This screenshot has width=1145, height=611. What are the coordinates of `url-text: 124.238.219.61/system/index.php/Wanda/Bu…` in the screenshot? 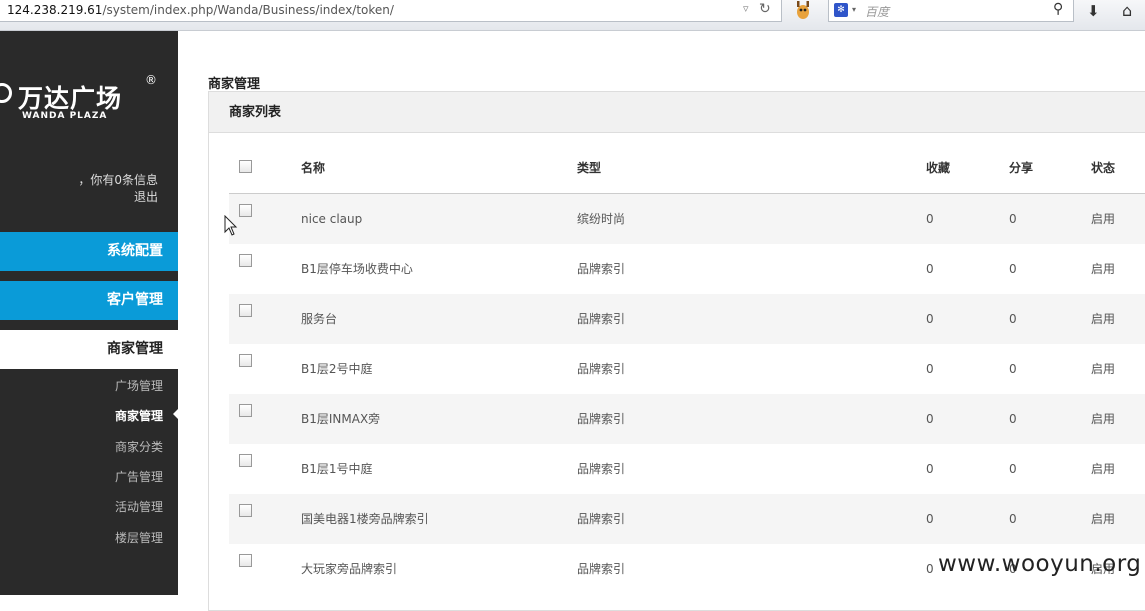 It's located at (200, 10).